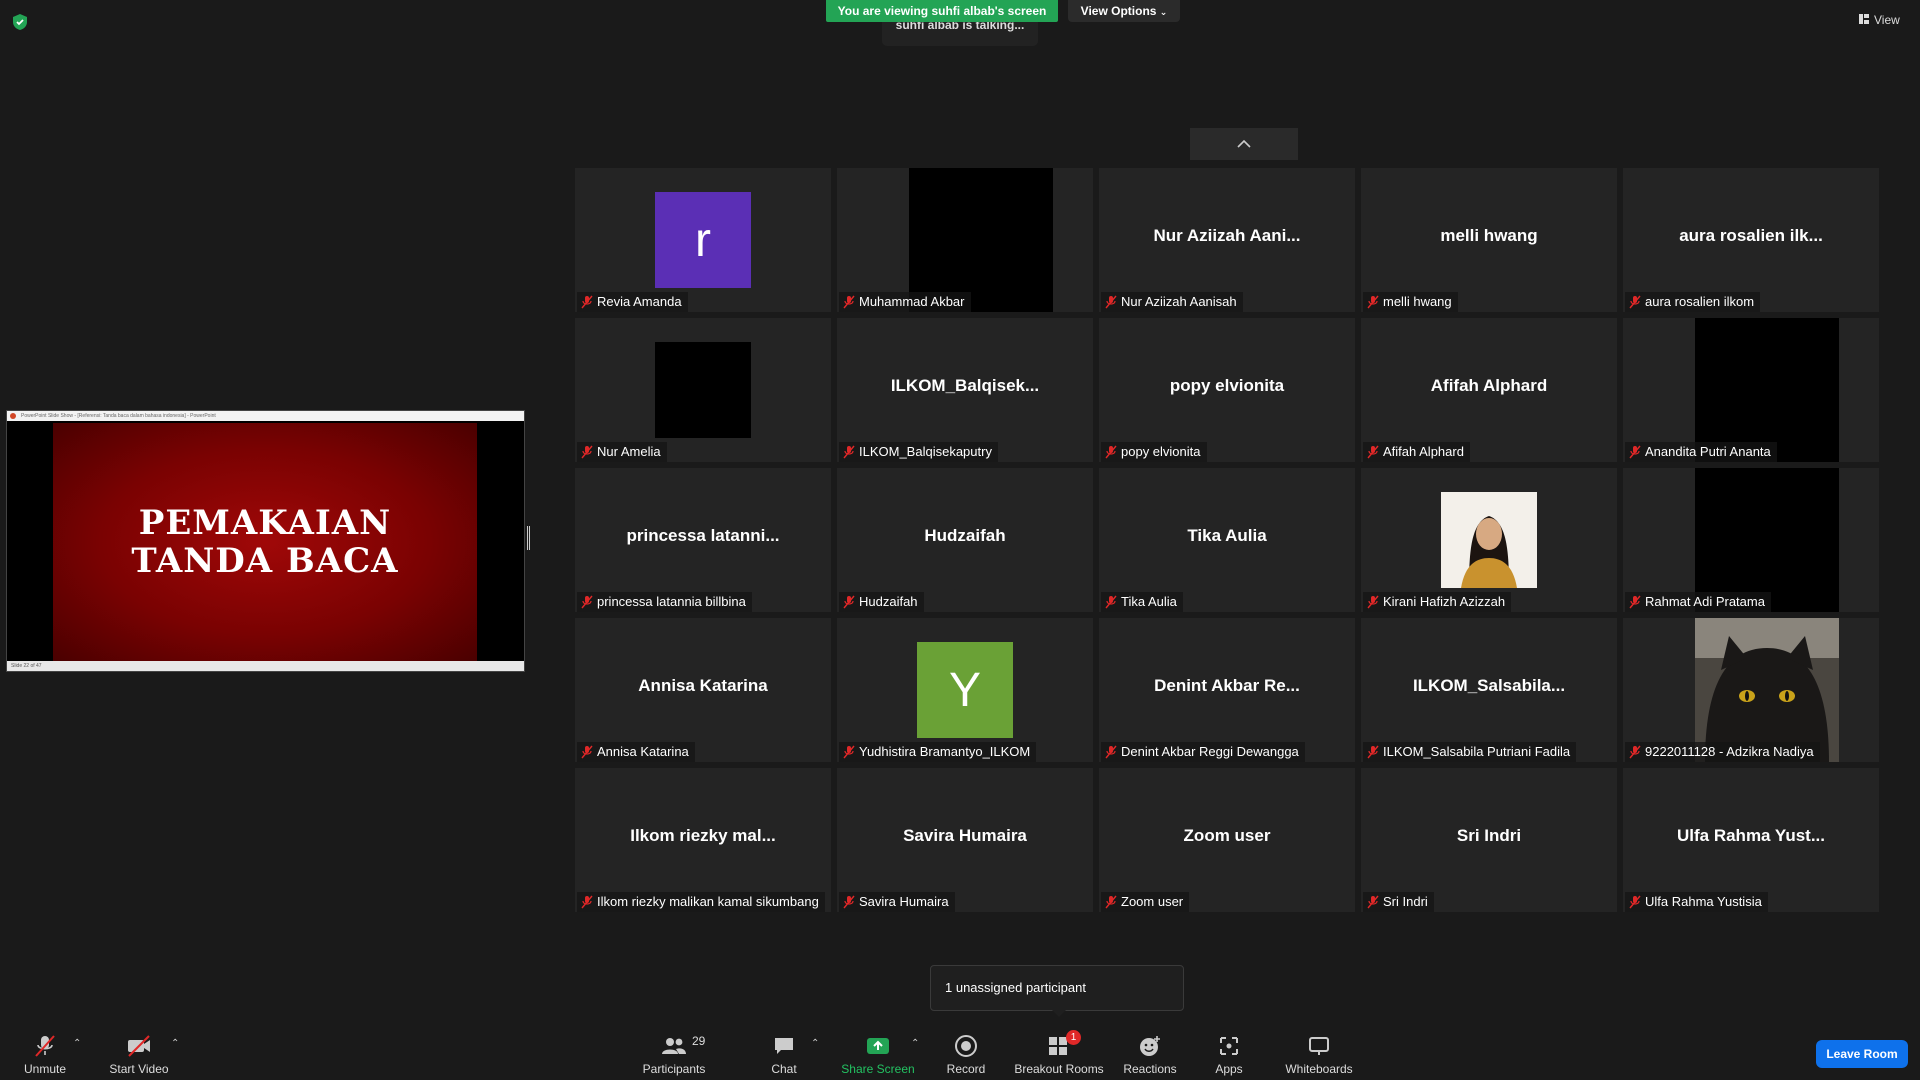 The width and height of the screenshot is (1920, 1080). I want to click on participant-tile: Savira Humaira Savira Humaira, so click(965, 840).